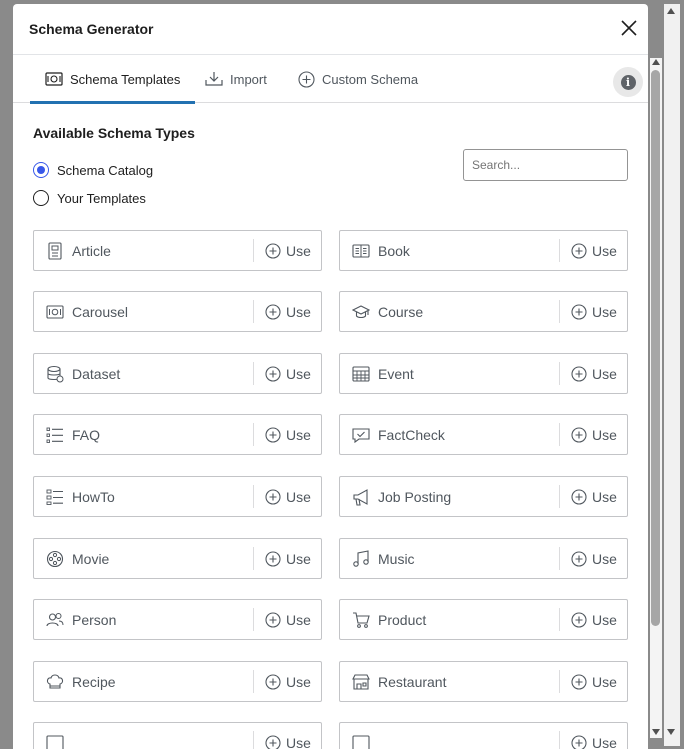 The height and width of the screenshot is (749, 684). I want to click on schema-card-person: Person Use, so click(177, 619).